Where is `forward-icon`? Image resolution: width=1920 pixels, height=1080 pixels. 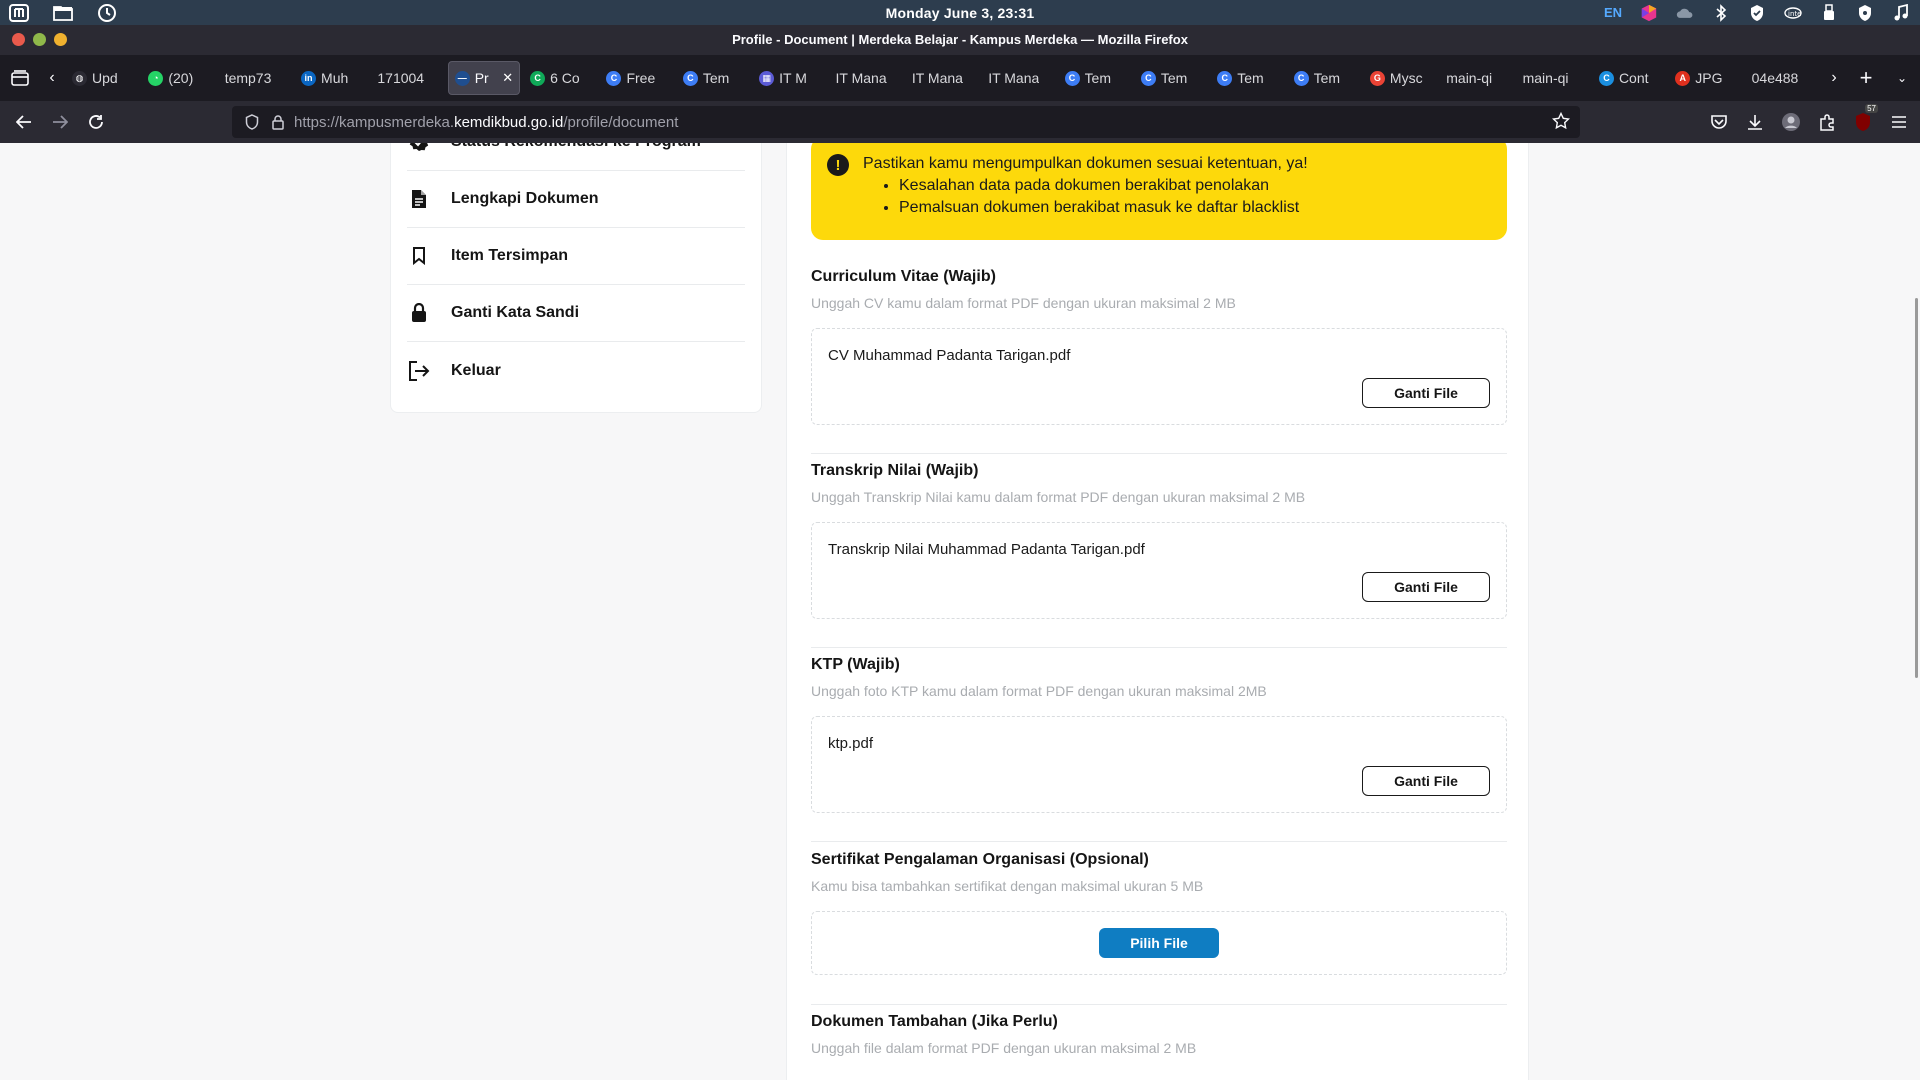
forward-icon is located at coordinates (60, 122).